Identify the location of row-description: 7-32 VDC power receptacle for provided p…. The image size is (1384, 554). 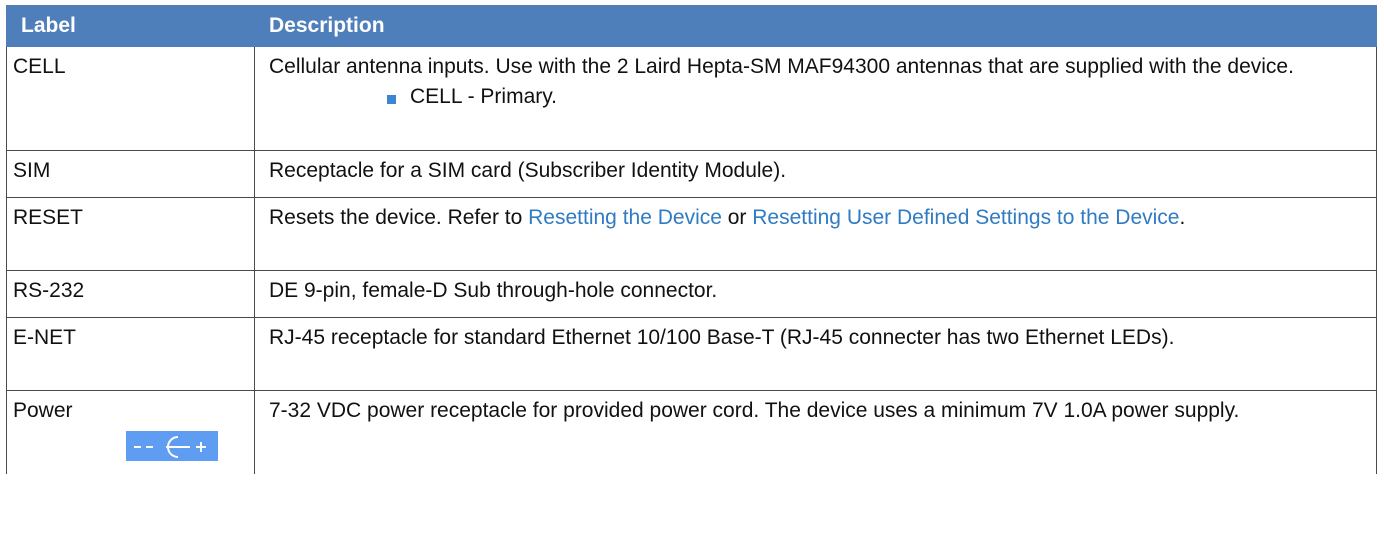
(815, 432).